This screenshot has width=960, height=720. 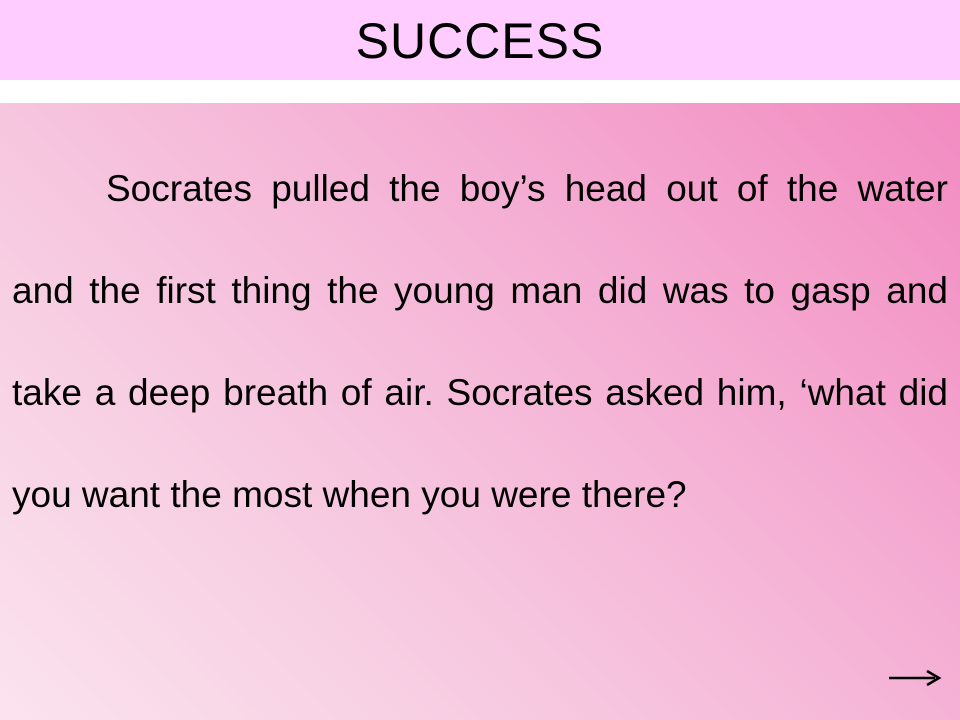 I want to click on slide-title: SUCCESS, so click(x=480, y=41).